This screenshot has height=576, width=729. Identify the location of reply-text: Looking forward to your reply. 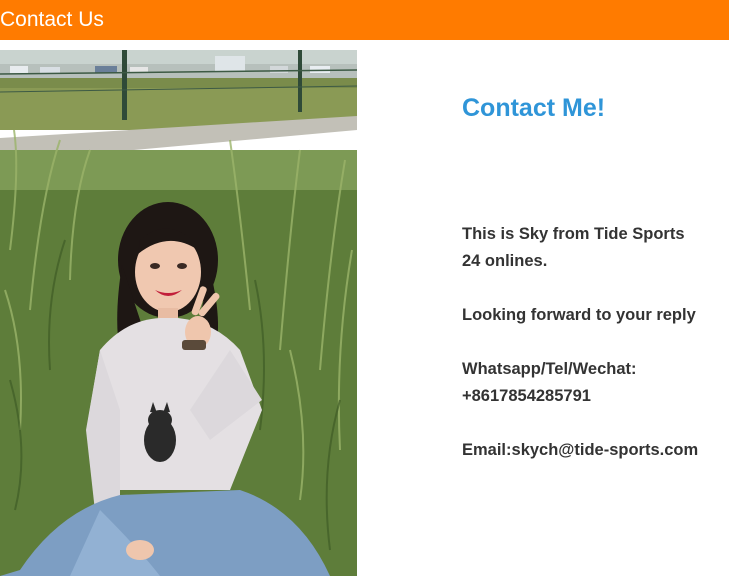
(579, 315).